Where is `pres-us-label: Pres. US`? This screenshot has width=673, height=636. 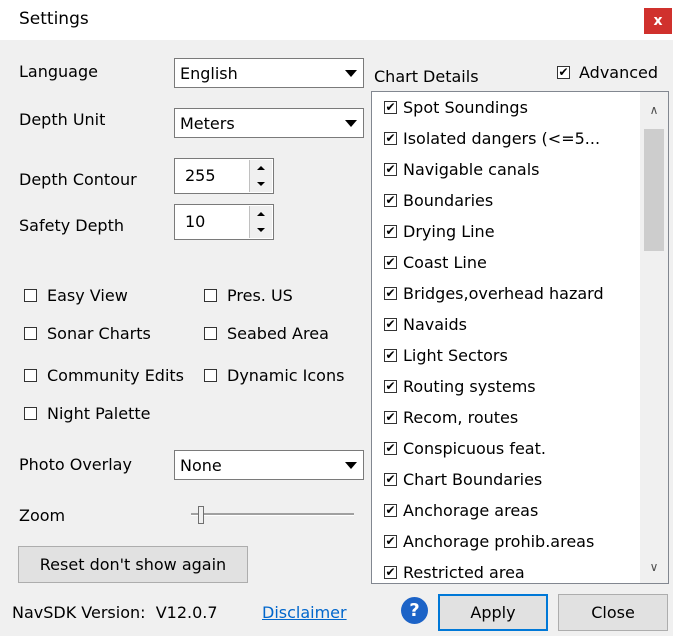
pres-us-label: Pres. US is located at coordinates (260, 295).